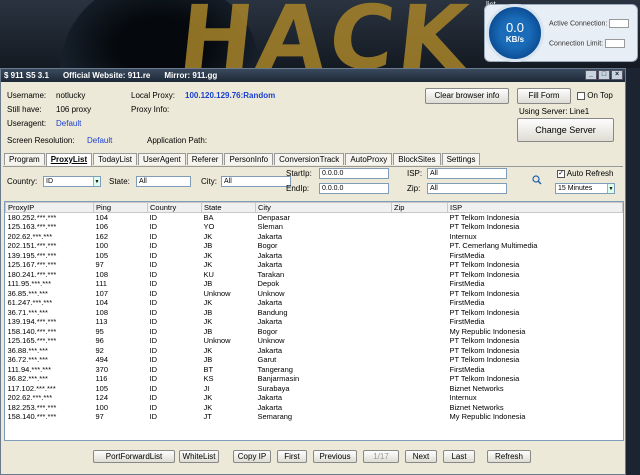 The width and height of the screenshot is (640, 475). Describe the element at coordinates (22, 181) in the screenshot. I see `country-label: Country:` at that location.